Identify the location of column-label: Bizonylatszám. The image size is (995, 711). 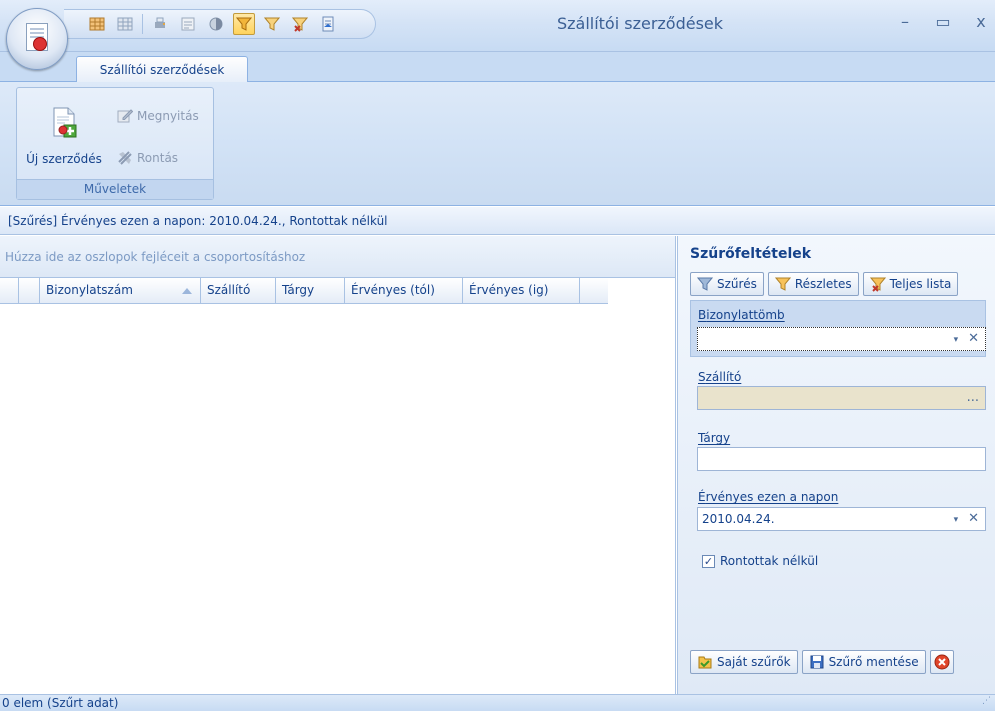
(89, 290).